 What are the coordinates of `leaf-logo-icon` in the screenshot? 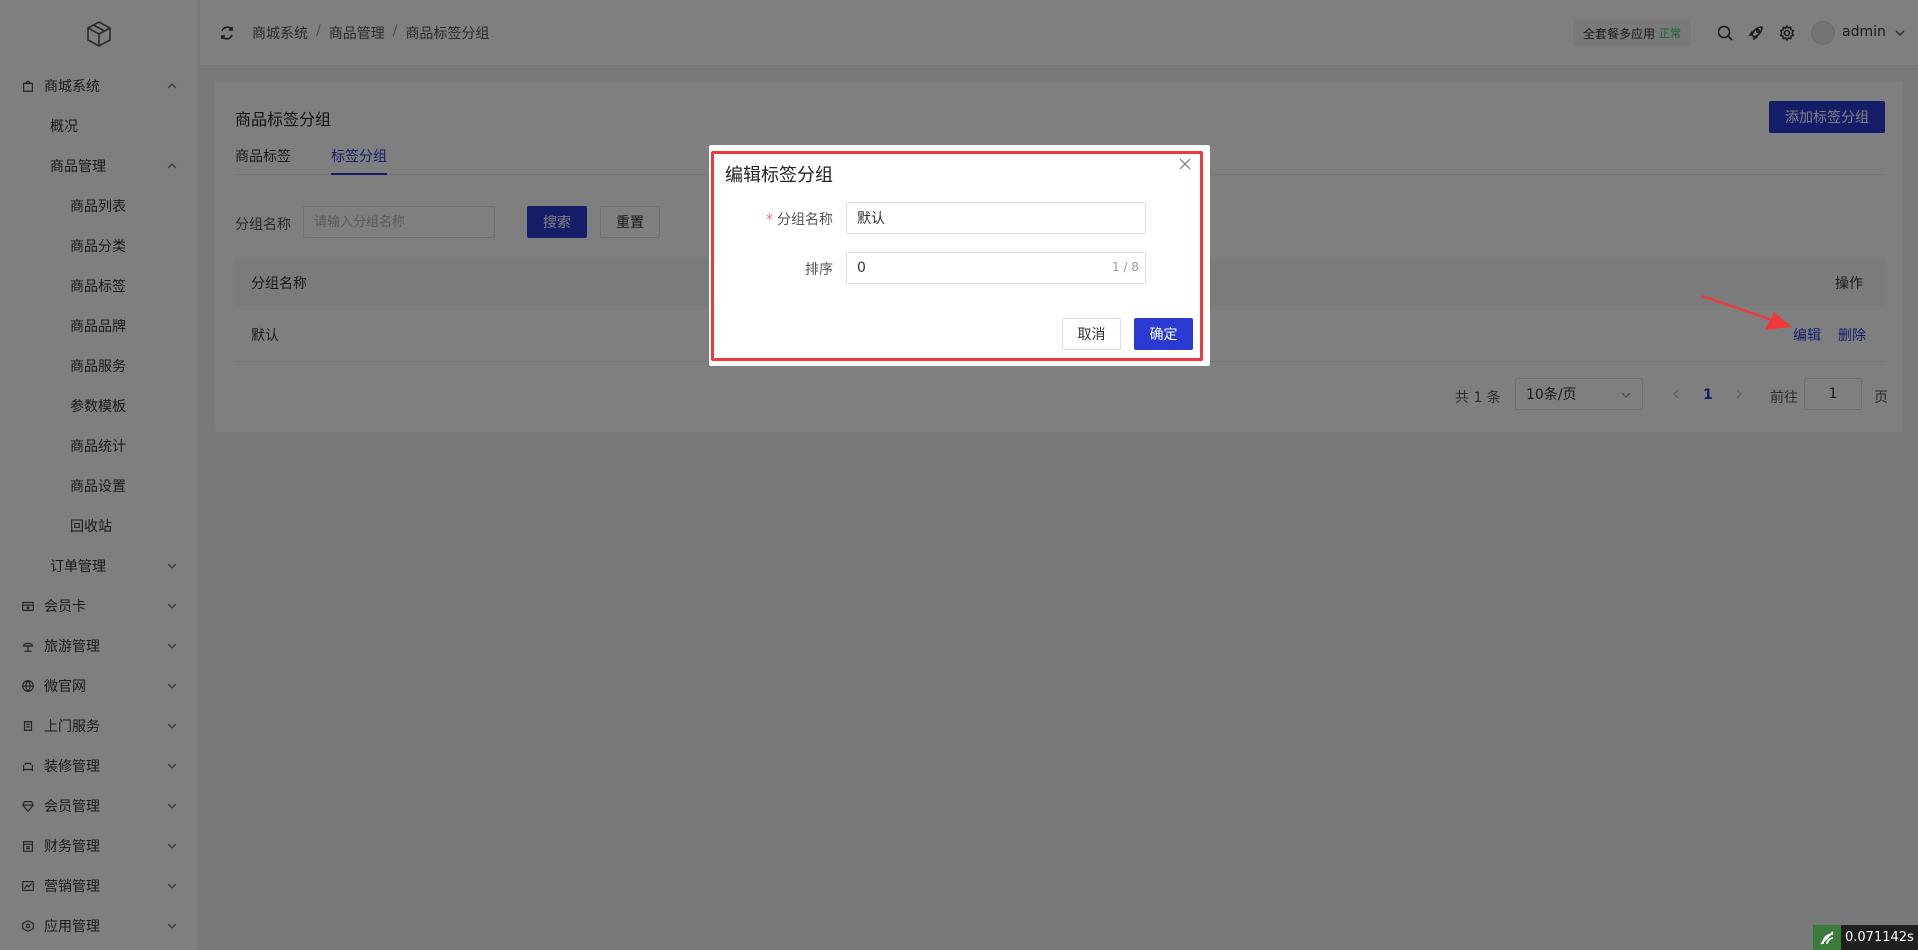 It's located at (1827, 937).